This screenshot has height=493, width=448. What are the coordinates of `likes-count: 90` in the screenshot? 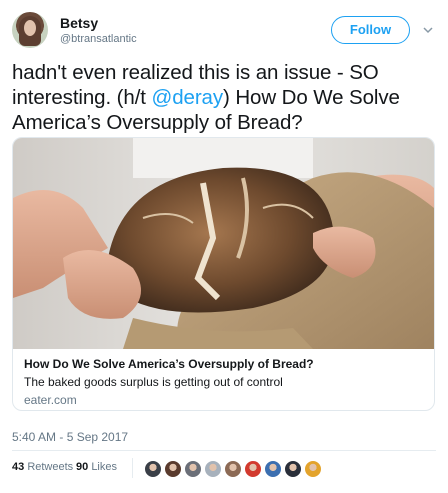 It's located at (82, 467).